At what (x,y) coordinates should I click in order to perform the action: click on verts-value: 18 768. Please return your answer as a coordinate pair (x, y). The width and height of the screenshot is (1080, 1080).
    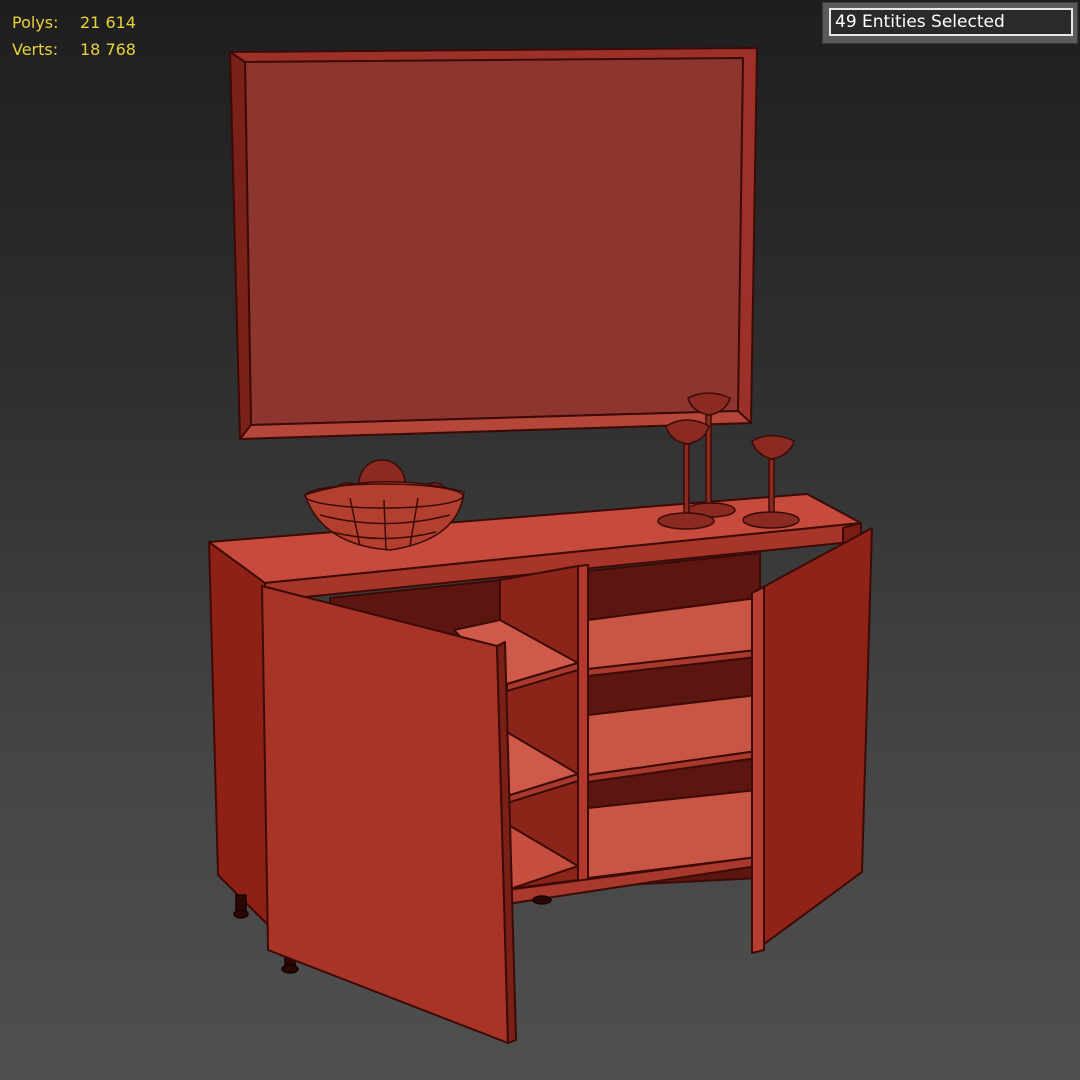
    Looking at the image, I should click on (108, 49).